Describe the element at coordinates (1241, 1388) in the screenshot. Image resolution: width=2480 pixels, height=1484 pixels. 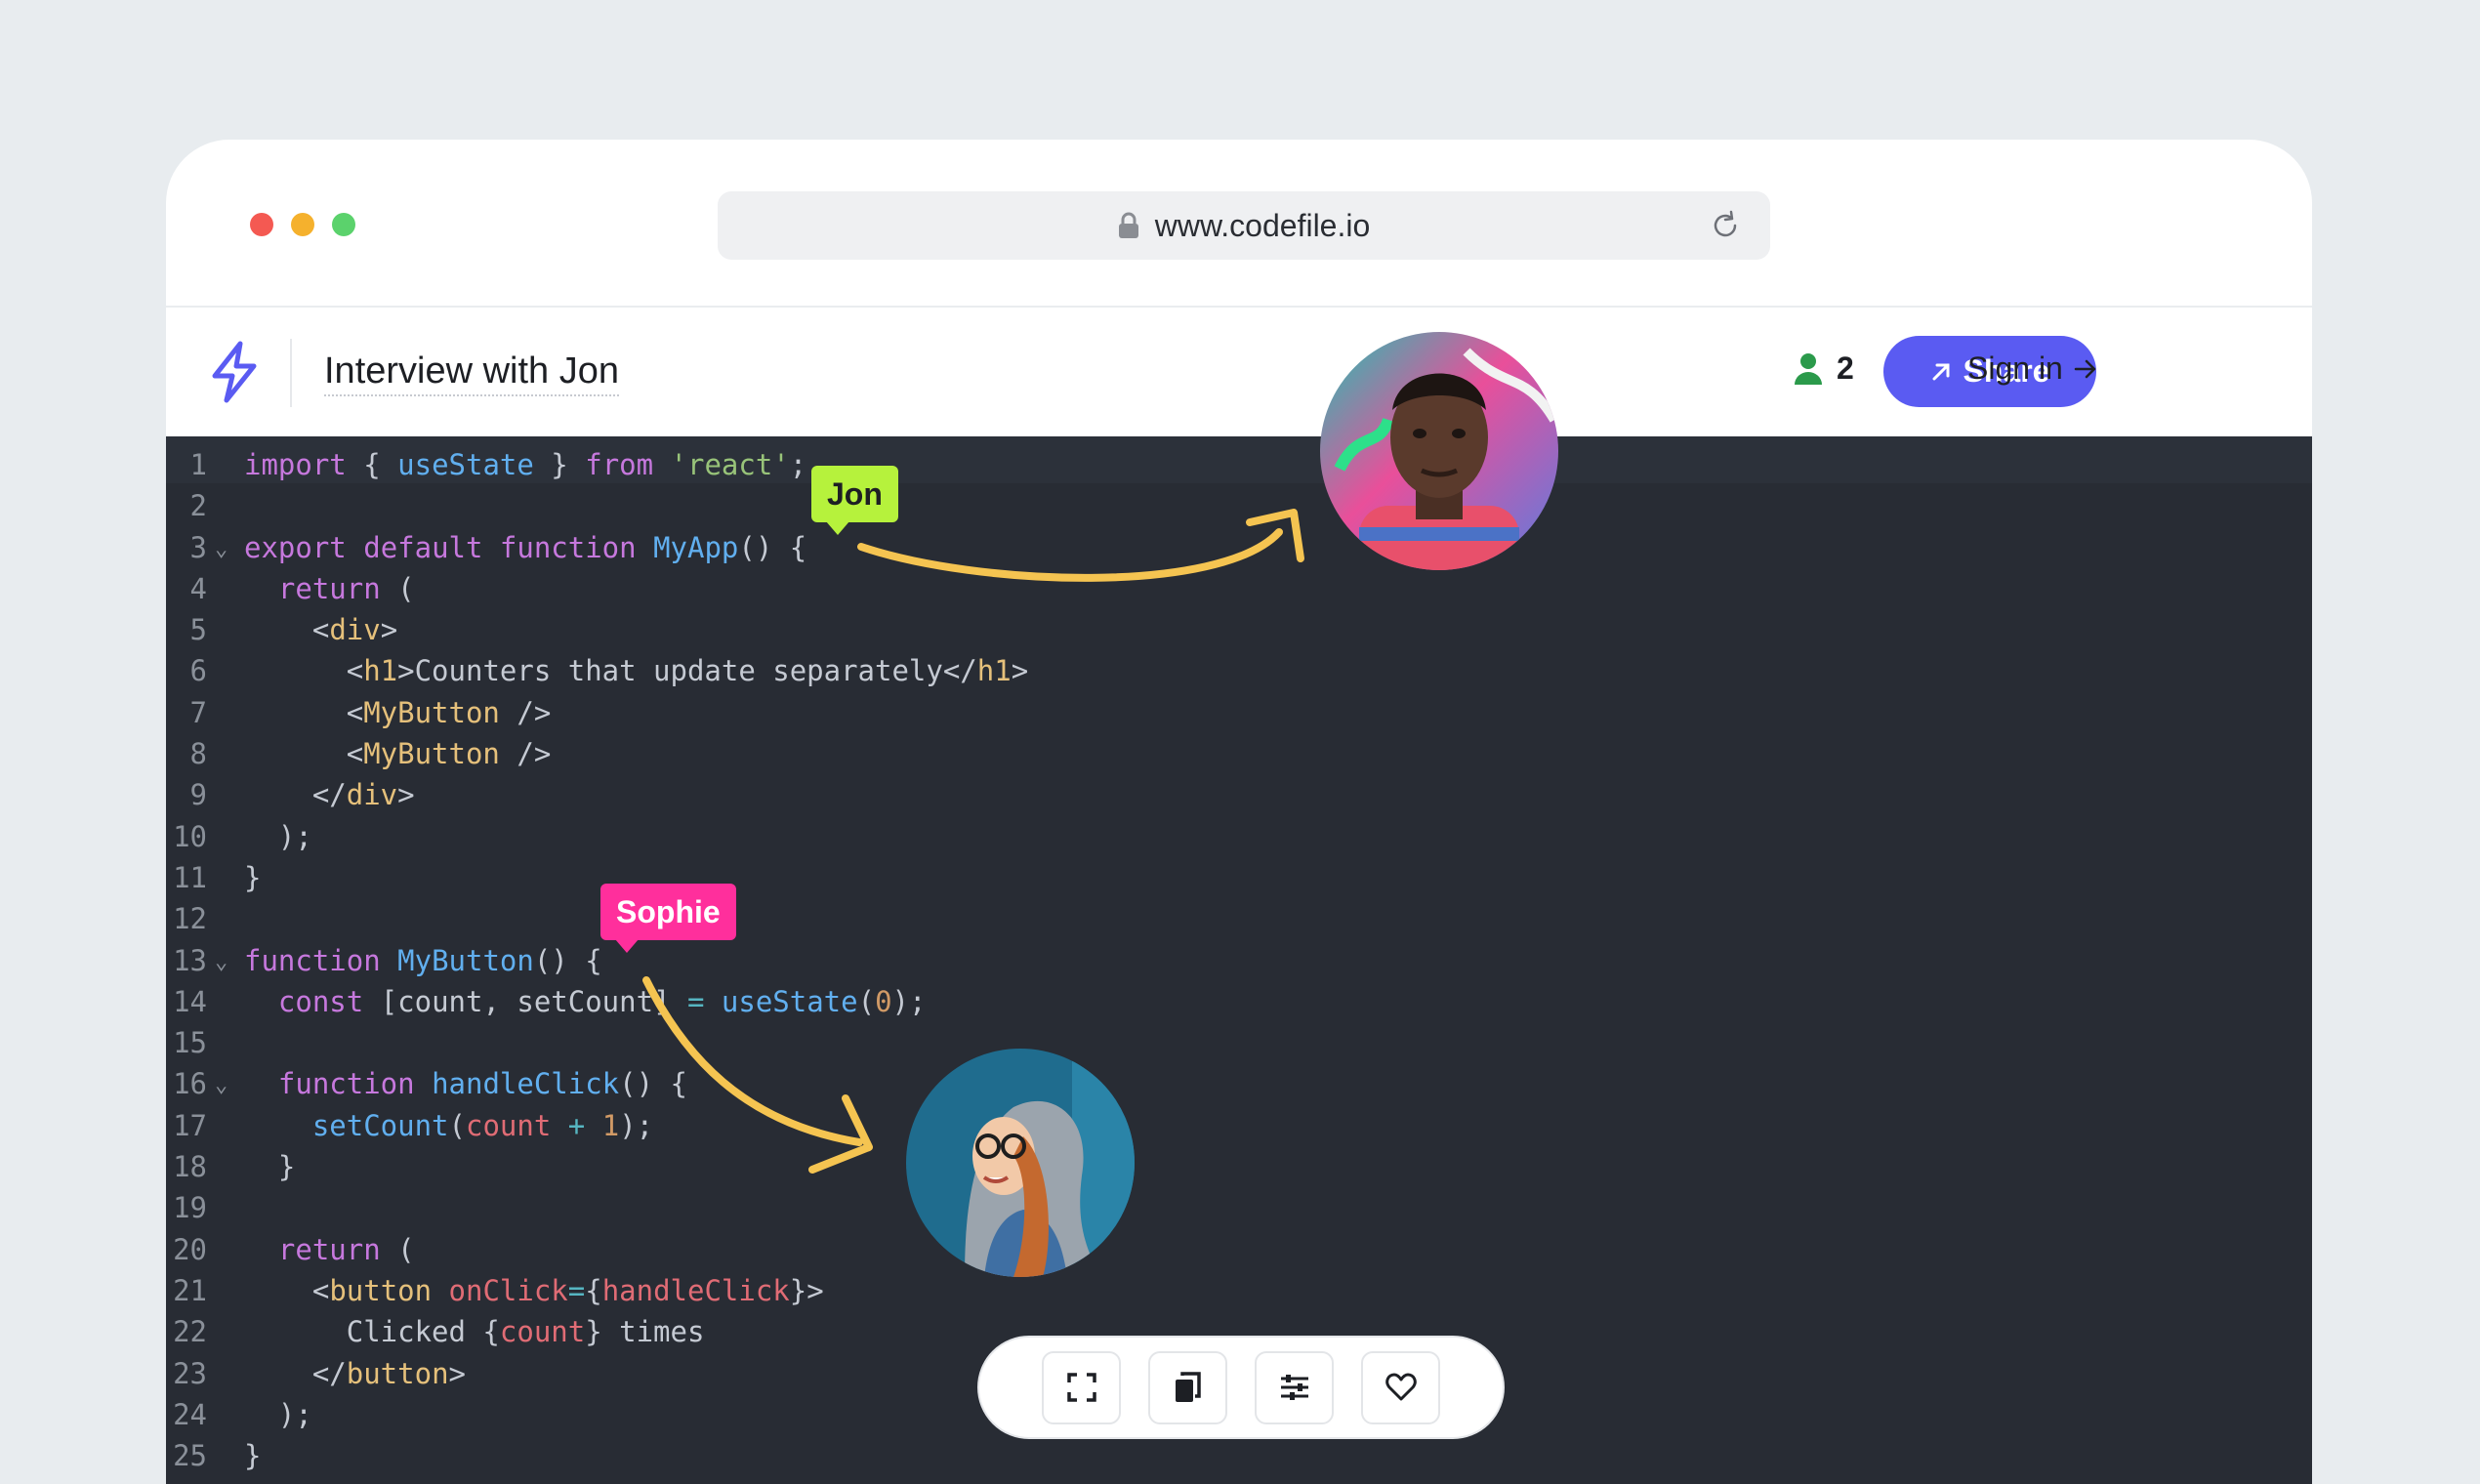
I see `editor-toolbar` at that location.